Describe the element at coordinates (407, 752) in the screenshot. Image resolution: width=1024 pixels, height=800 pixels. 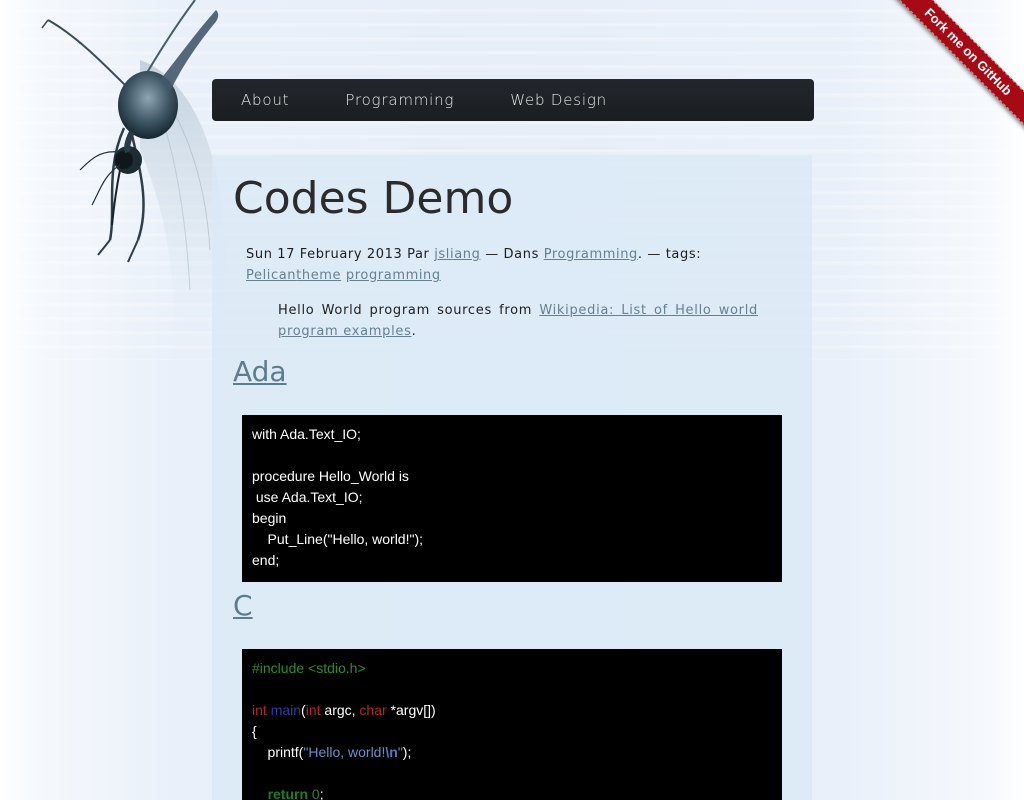
I see `code-token-text: );` at that location.